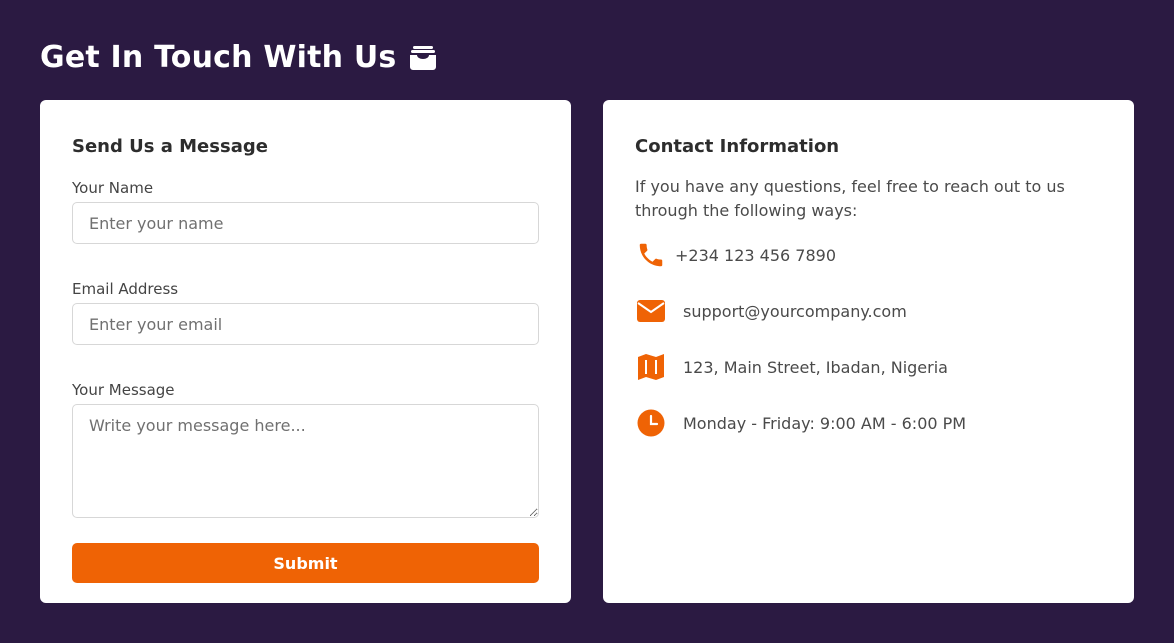 The width and height of the screenshot is (1174, 643). I want to click on email-label: Email Address, so click(125, 289).